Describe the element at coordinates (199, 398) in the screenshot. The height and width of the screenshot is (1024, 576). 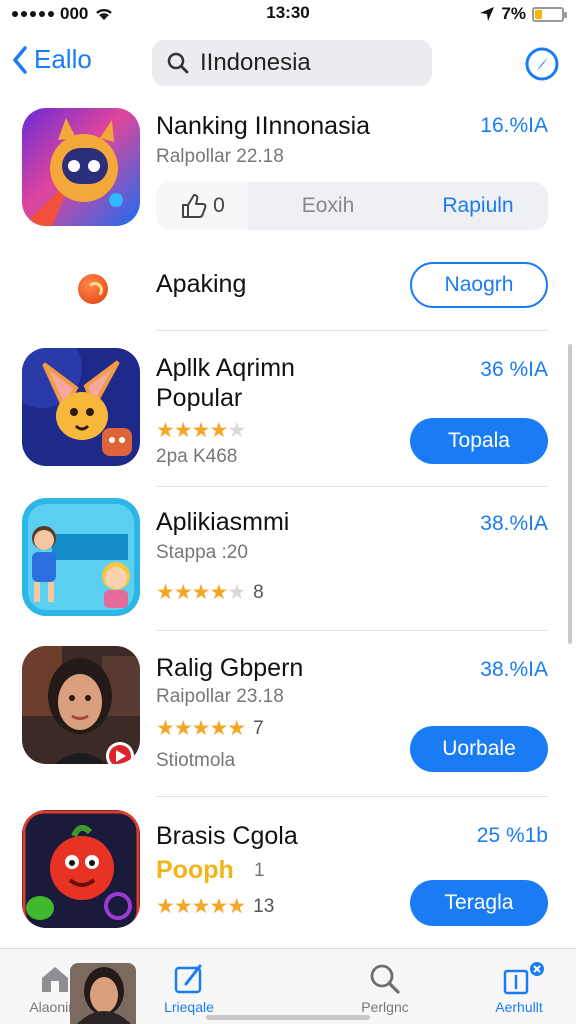
I see `app-category: Popular` at that location.